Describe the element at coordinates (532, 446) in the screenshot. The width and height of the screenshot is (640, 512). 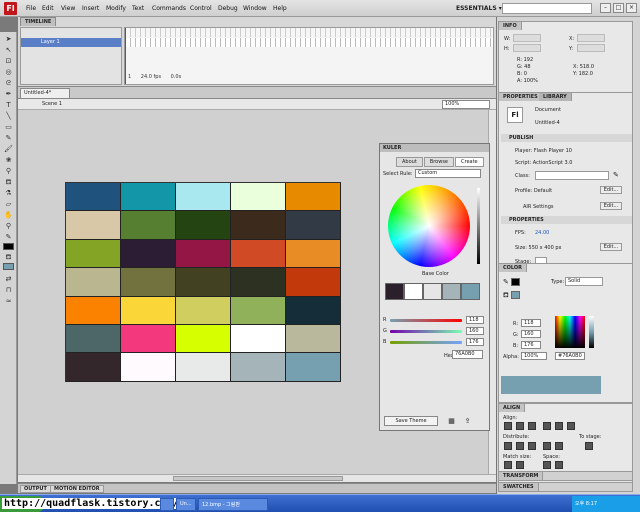
I see `distribute-bottom-icon` at that location.